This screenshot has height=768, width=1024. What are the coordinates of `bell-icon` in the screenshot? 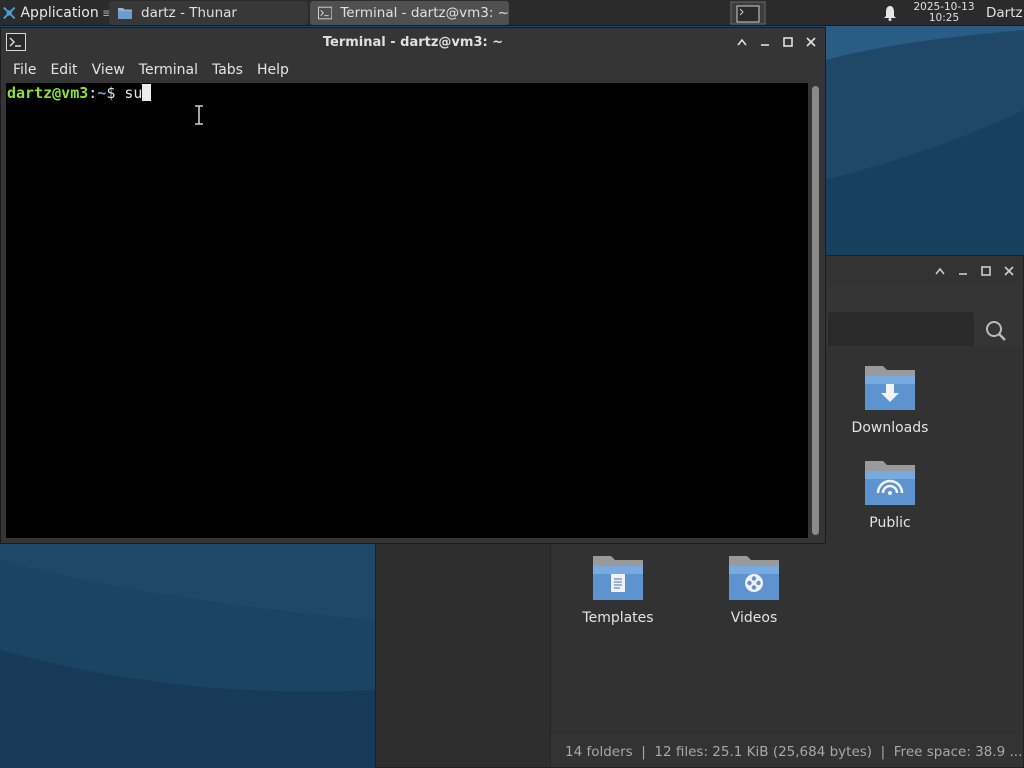 It's located at (890, 13).